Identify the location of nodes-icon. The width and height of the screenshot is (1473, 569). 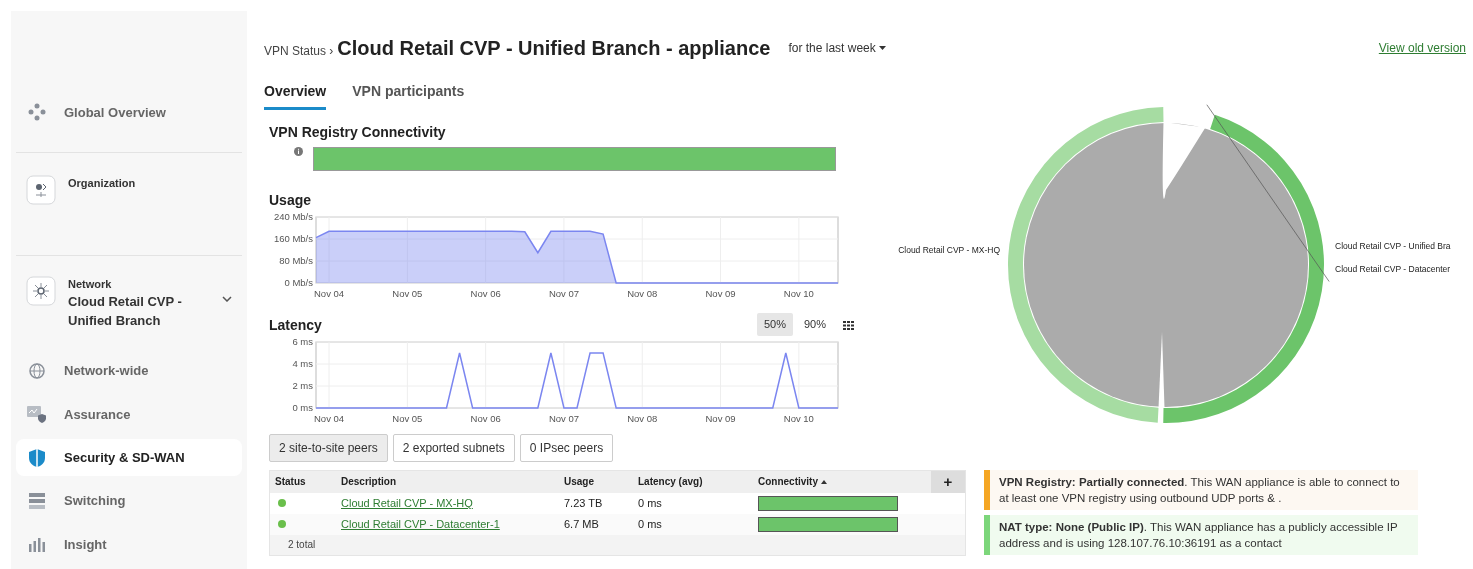
(37, 112).